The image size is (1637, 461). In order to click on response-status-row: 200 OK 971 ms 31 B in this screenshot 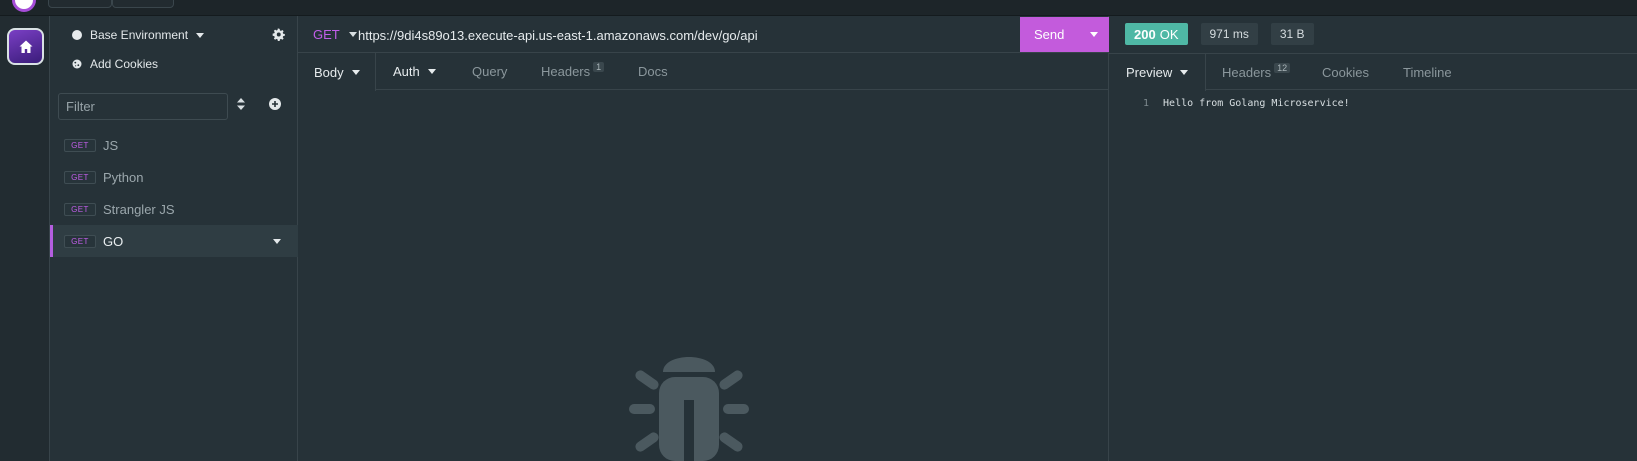, I will do `click(1219, 34)`.